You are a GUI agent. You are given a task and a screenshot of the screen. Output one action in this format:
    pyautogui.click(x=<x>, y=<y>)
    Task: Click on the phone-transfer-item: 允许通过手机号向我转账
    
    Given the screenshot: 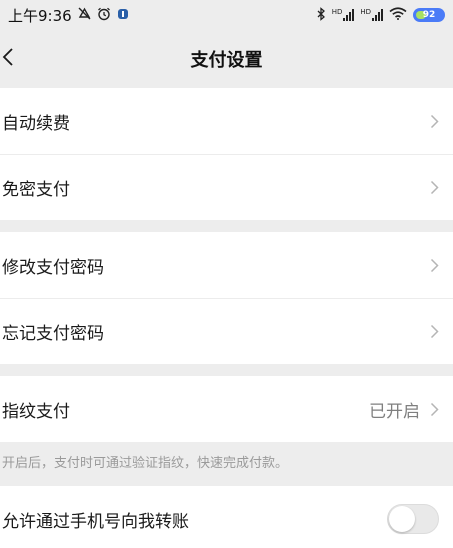 What is the action you would take?
    pyautogui.click(x=226, y=517)
    